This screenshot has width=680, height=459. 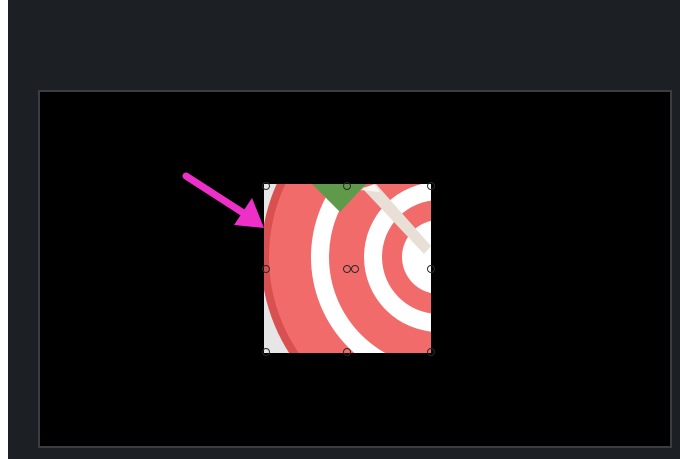 What do you see at coordinates (355, 269) in the screenshot?
I see `rotation-center-handle` at bounding box center [355, 269].